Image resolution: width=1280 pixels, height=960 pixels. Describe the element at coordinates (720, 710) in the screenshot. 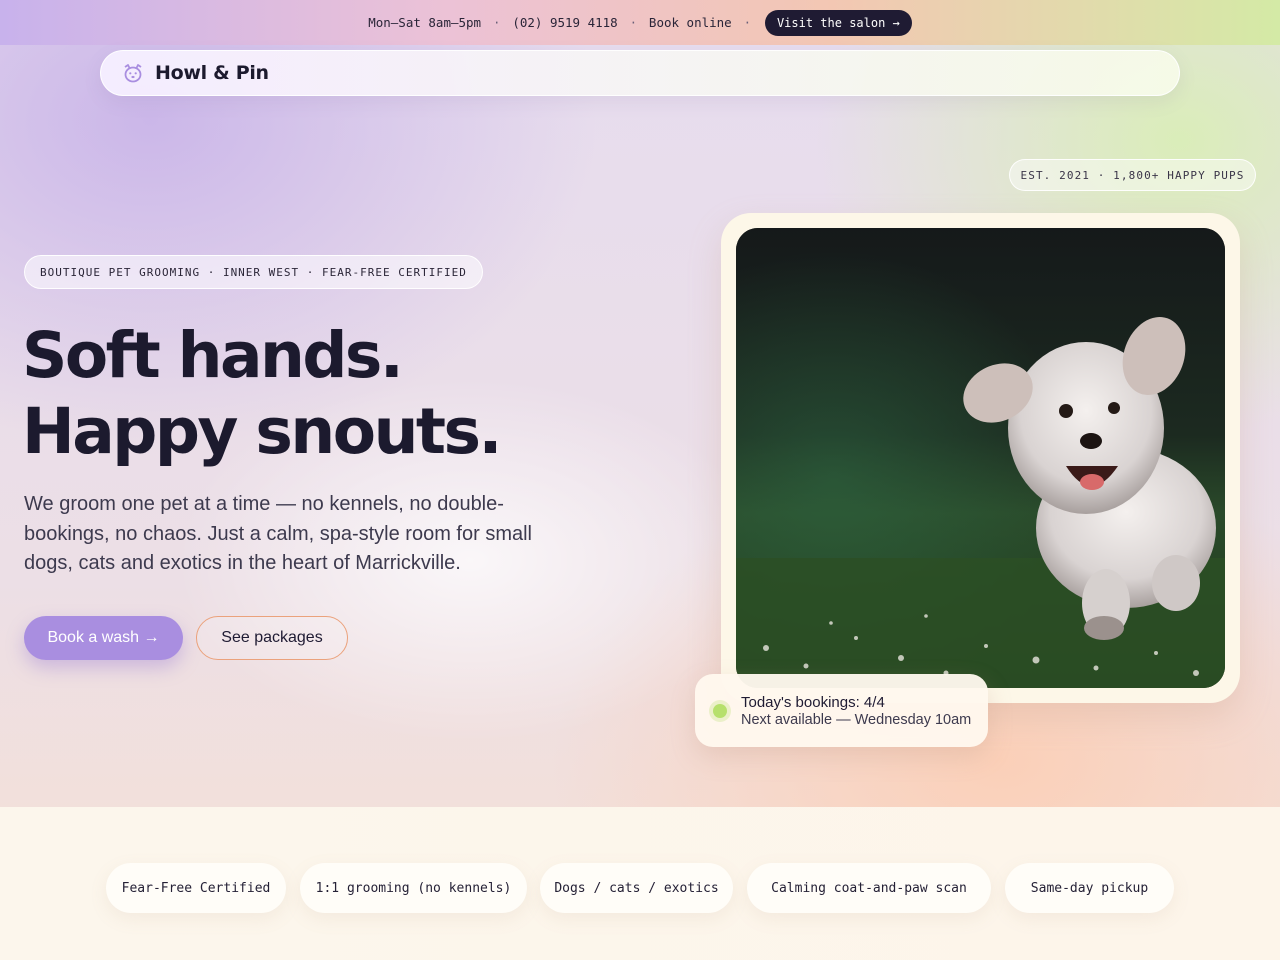

I see `status-indicator-dot` at that location.